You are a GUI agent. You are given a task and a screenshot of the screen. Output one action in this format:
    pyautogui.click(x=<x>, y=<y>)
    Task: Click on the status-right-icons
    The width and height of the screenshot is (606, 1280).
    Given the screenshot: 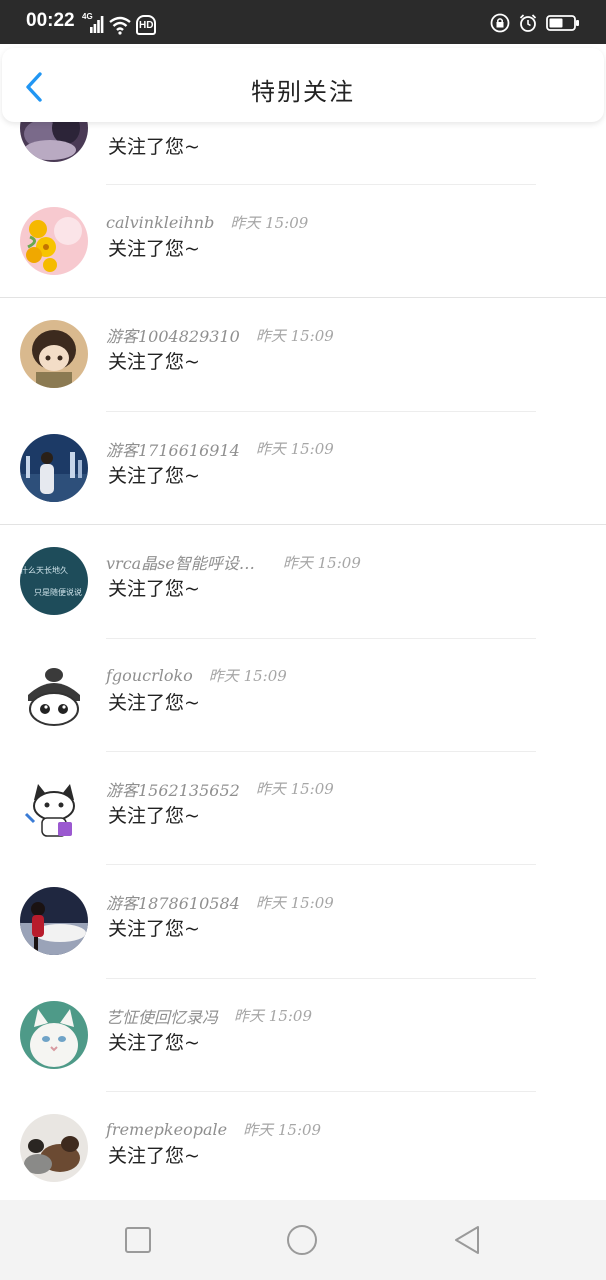 What is the action you would take?
    pyautogui.click(x=535, y=23)
    